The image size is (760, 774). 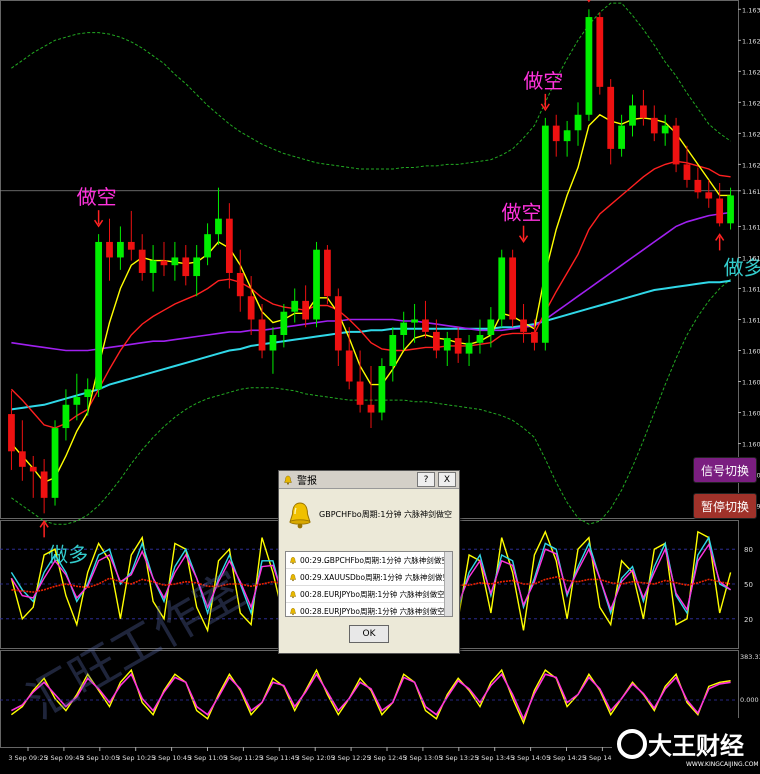 I want to click on list-item: 00:29... XAUUSDbo周期:1分钟 六脉神剑做空, so click(x=369, y=577).